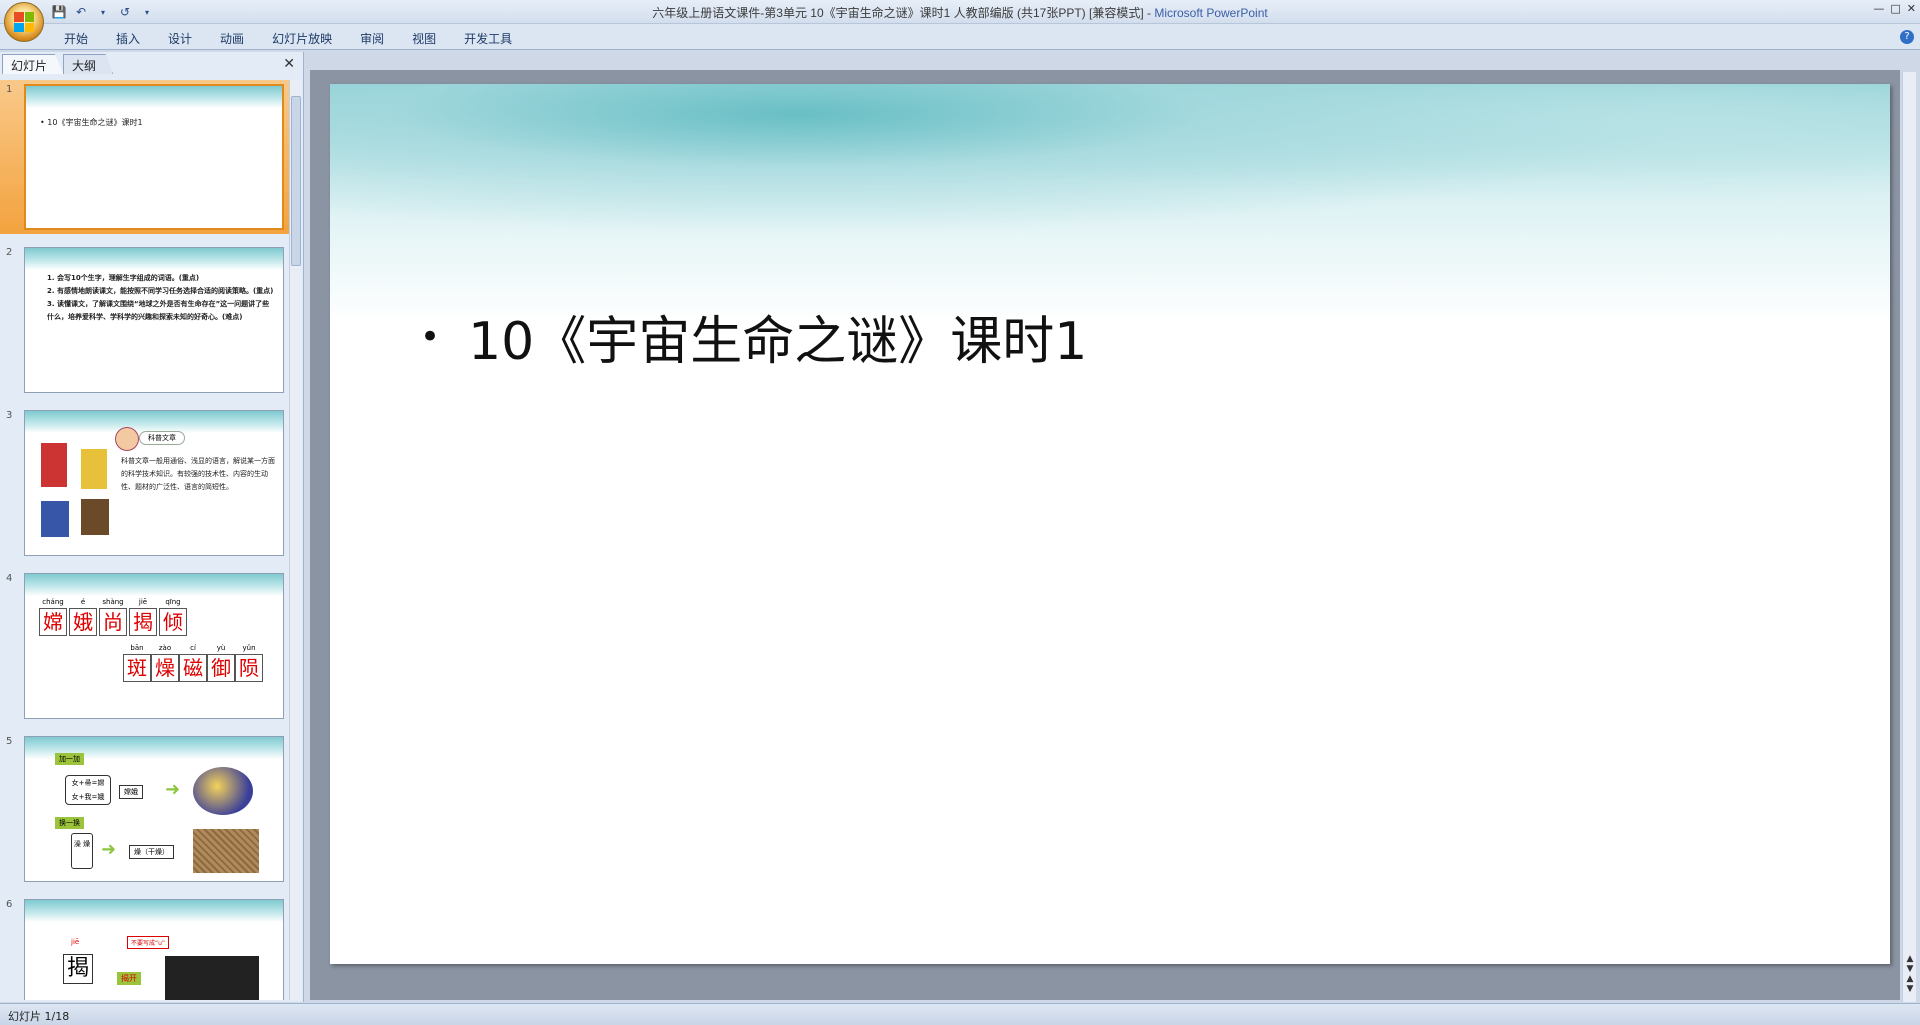 This screenshot has height=1025, width=1920. I want to click on tab-design: 设计, so click(180, 38).